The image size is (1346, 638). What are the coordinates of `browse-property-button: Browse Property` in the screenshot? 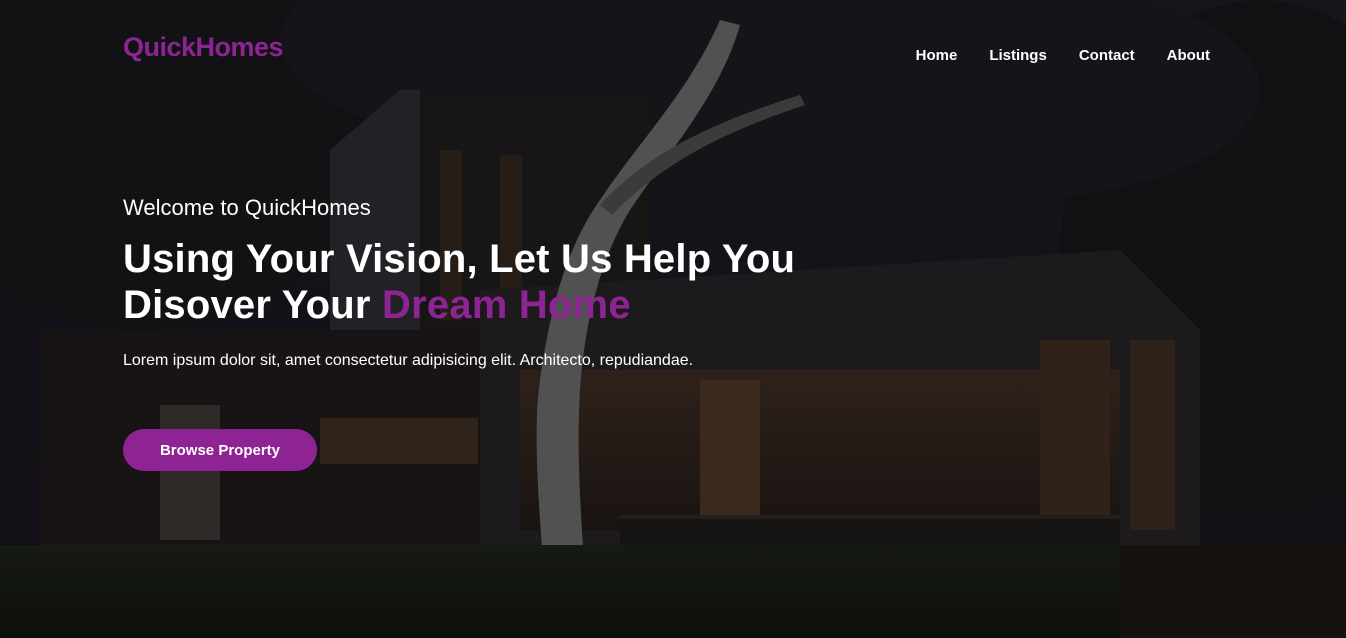 It's located at (220, 450).